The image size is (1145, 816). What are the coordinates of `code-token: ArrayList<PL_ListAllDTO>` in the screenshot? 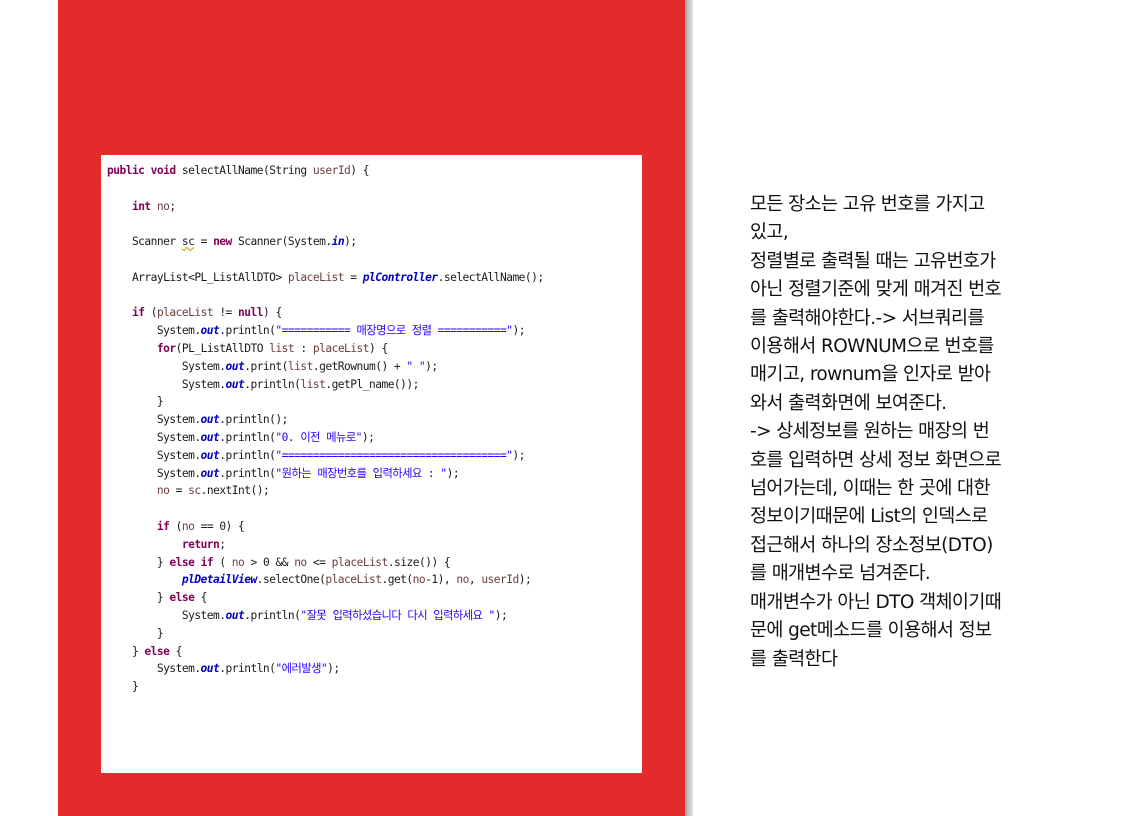 It's located at (197, 276).